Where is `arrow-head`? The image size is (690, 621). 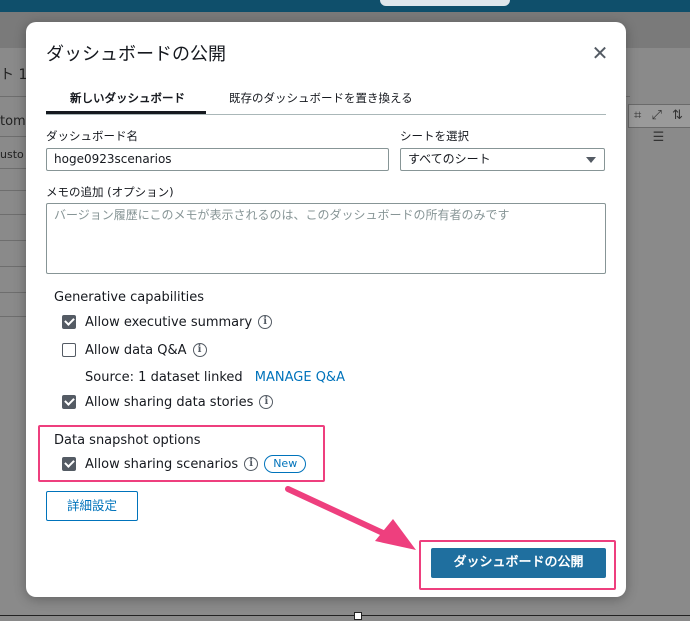
arrow-head is located at coordinates (395, 534).